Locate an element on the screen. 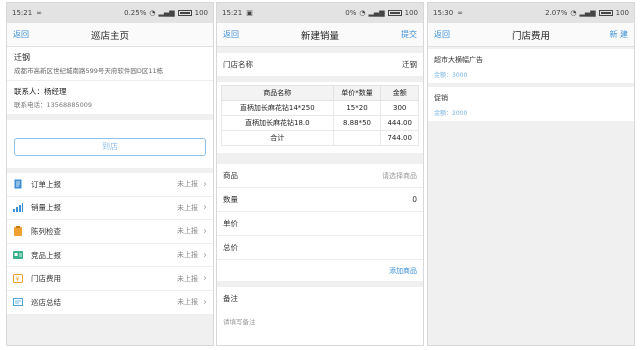 The width and height of the screenshot is (640, 350). note-input: 请填写备注 is located at coordinates (320, 321).